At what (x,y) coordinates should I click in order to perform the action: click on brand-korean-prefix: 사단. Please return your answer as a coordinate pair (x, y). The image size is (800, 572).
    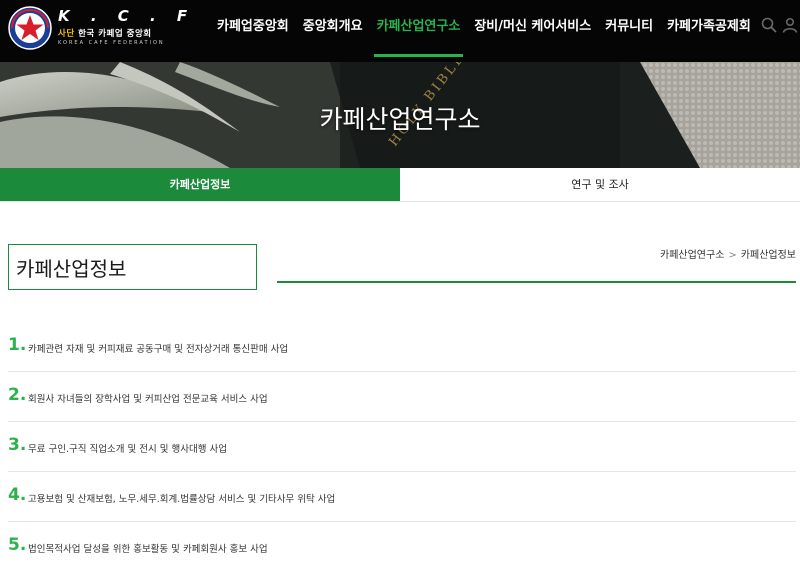
    Looking at the image, I should click on (66, 34).